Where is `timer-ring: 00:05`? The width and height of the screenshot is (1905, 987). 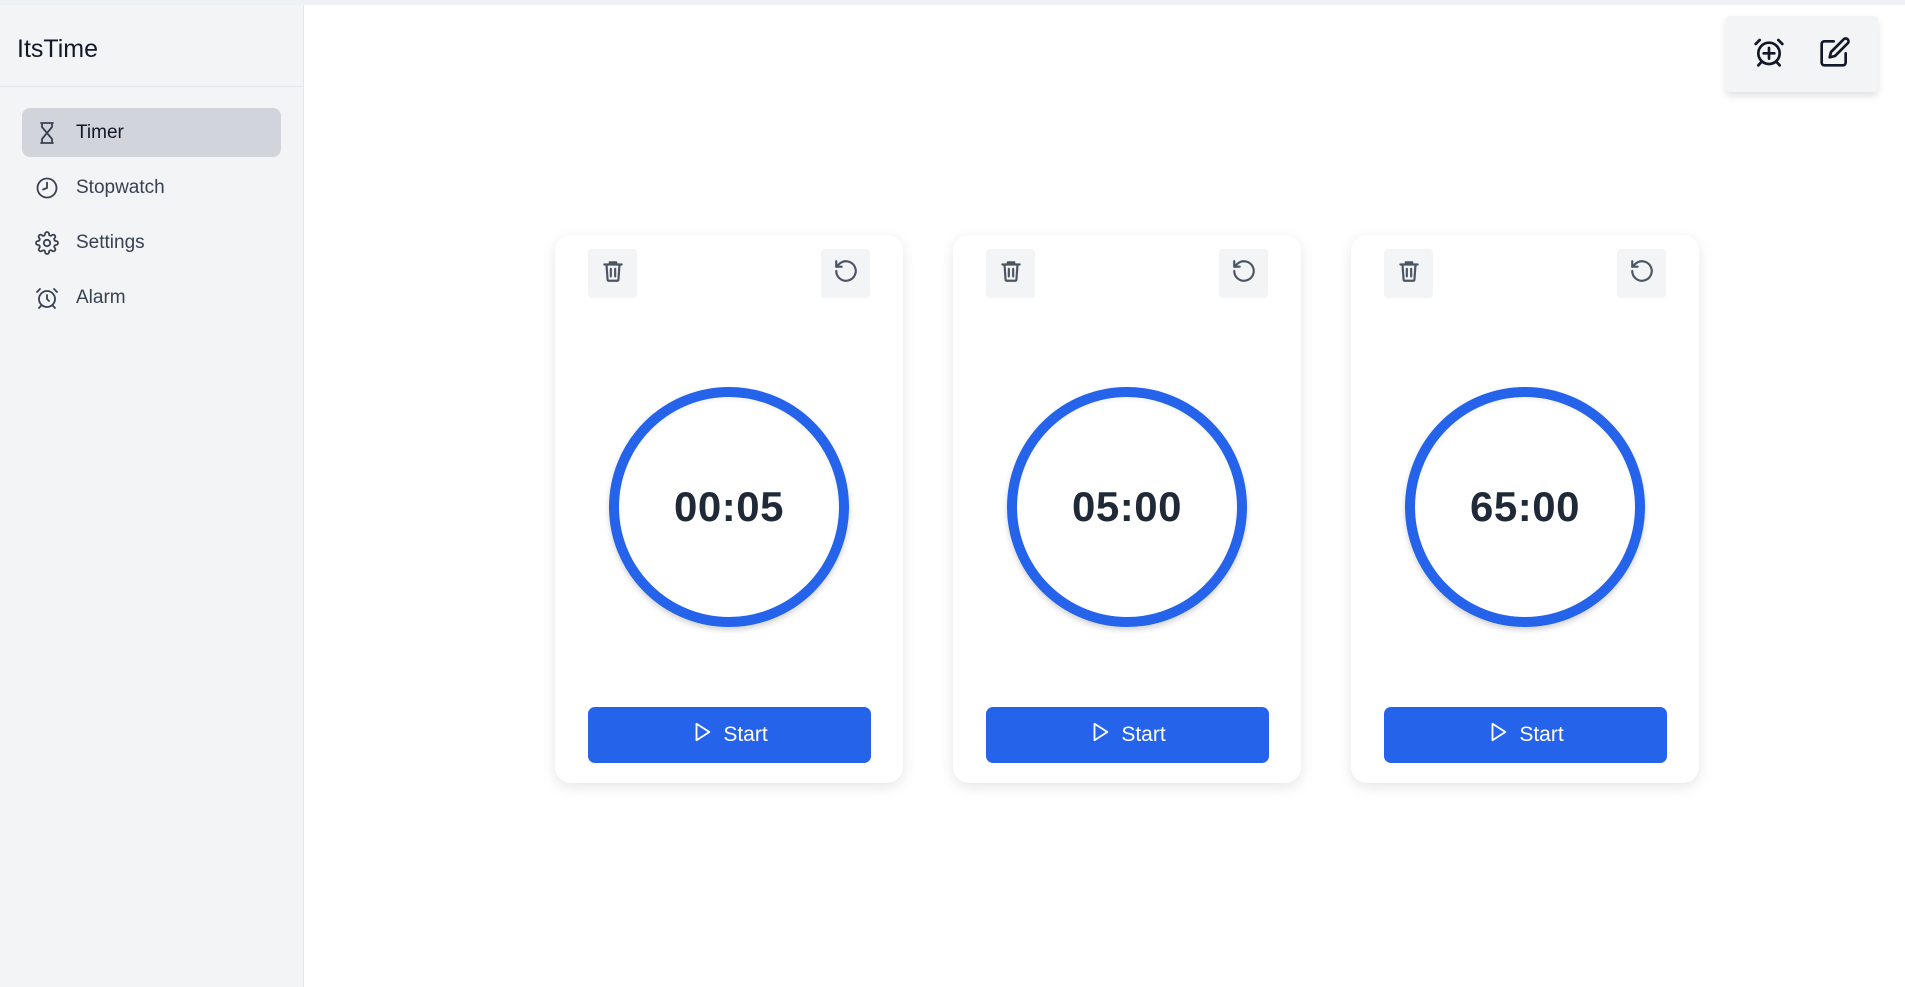 timer-ring: 00:05 is located at coordinates (729, 507).